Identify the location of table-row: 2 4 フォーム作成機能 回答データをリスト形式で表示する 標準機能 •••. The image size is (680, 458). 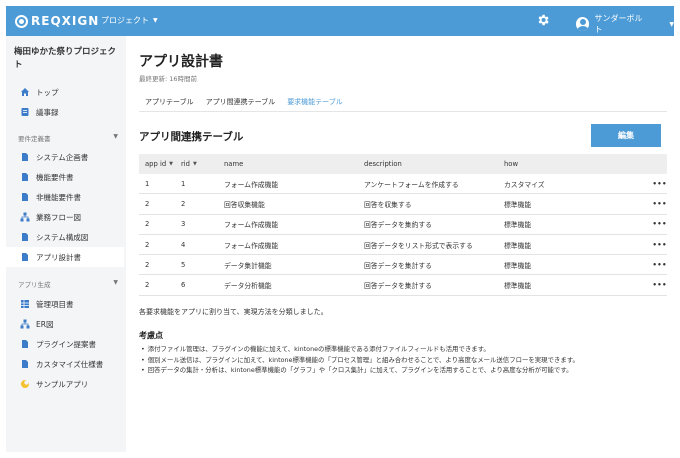
(403, 245).